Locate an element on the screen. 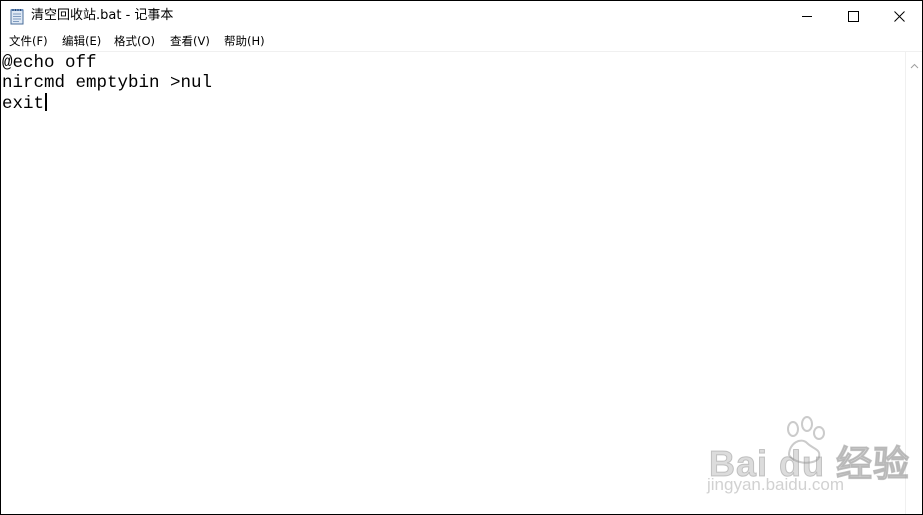  close-icon is located at coordinates (899, 16).